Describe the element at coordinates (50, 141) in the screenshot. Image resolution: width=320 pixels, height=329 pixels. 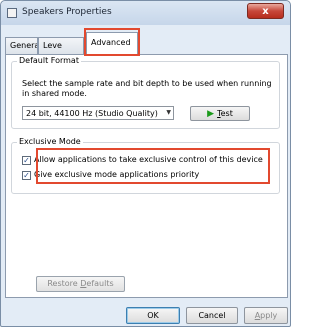
I see `exclusive-mode-label: Exclusive Mode` at that location.